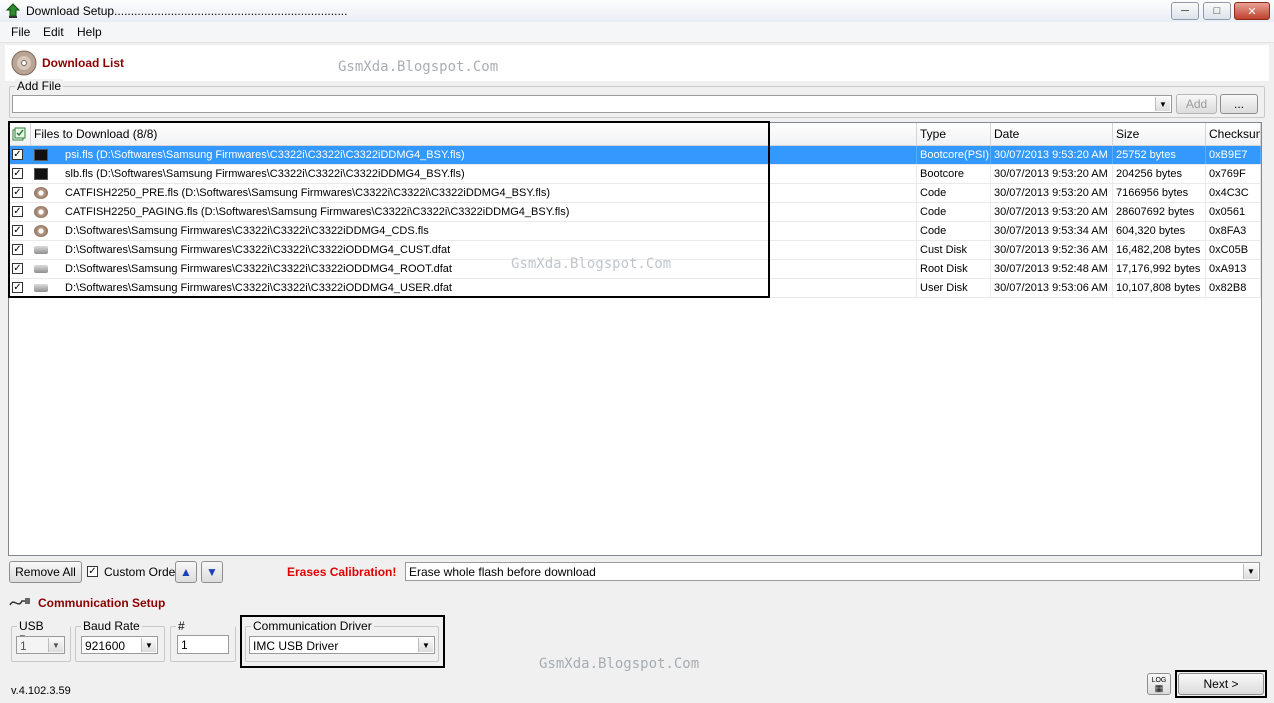 This screenshot has width=1274, height=703. Describe the element at coordinates (1052, 269) in the screenshot. I see `cell-date: 30/07/2013 9:52:48 AM` at that location.